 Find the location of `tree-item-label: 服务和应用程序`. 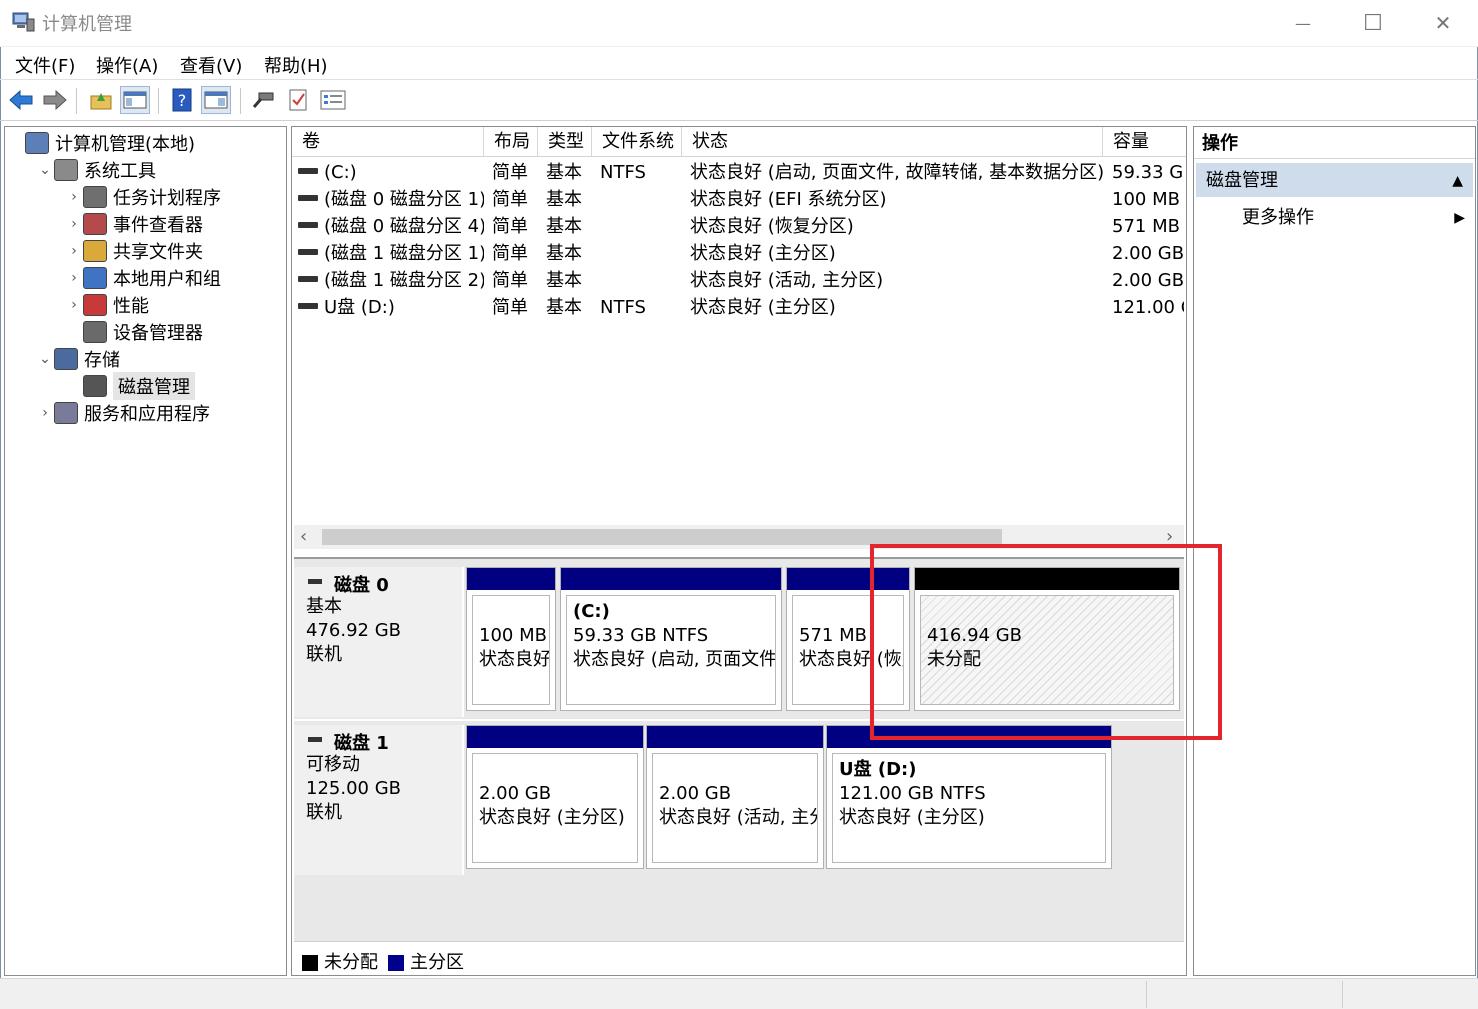

tree-item-label: 服务和应用程序 is located at coordinates (147, 414).